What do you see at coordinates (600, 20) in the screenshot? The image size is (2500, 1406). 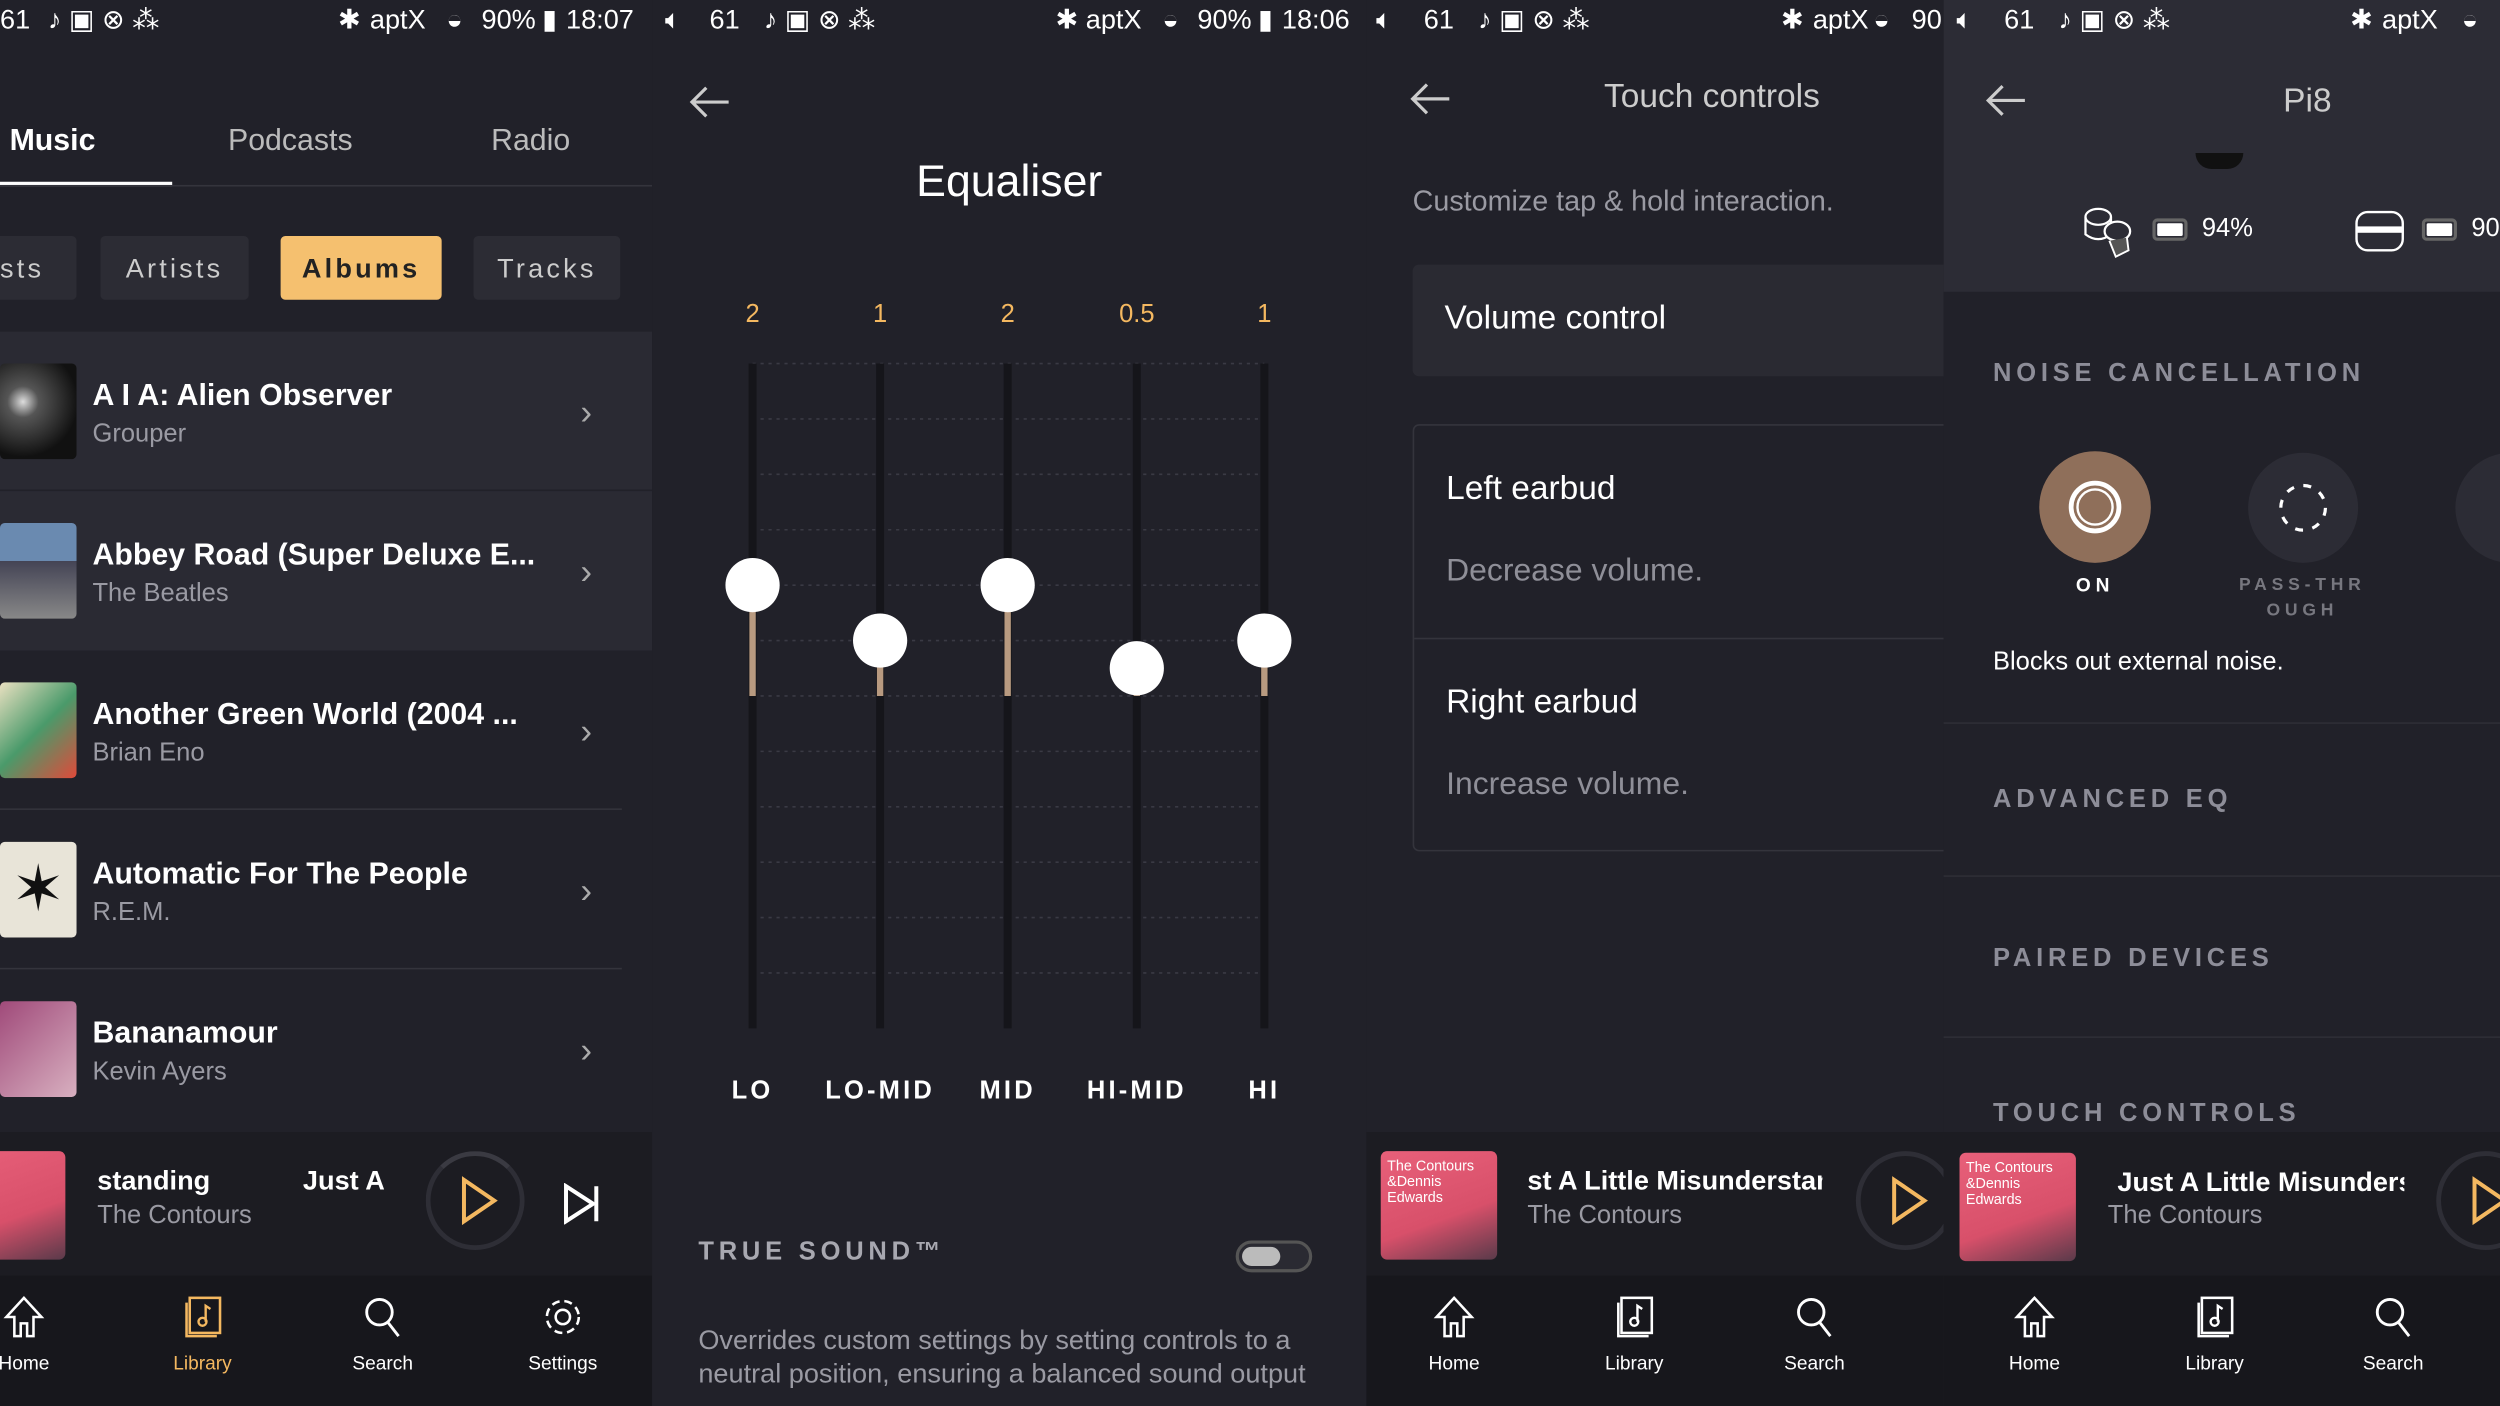 I see `clock: 18:07` at bounding box center [600, 20].